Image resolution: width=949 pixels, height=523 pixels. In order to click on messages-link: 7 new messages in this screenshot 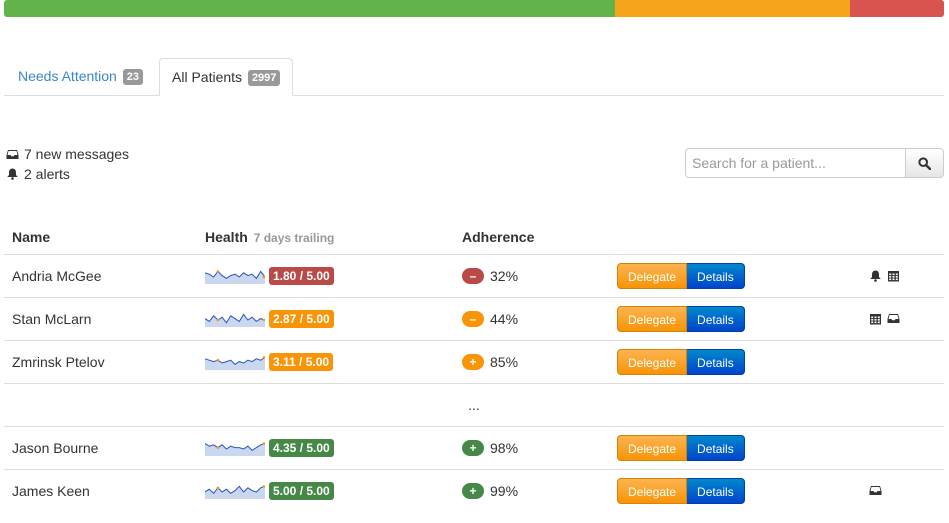, I will do `click(67, 154)`.